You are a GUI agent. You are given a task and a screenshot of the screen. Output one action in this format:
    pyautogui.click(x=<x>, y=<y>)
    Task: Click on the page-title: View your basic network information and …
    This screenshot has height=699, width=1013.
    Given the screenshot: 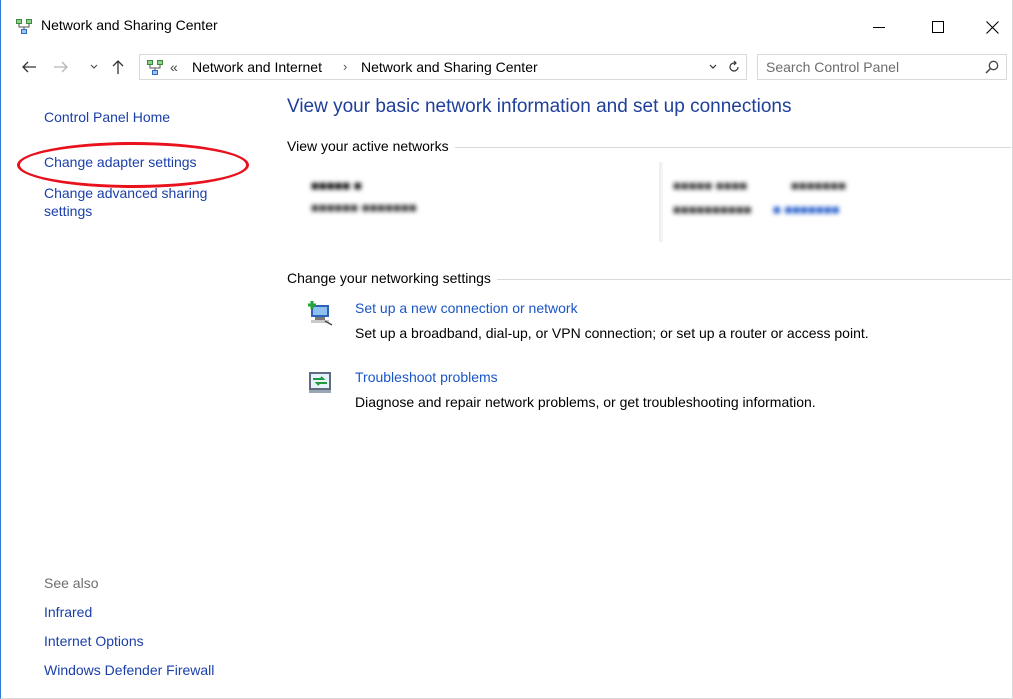 What is the action you would take?
    pyautogui.click(x=539, y=106)
    